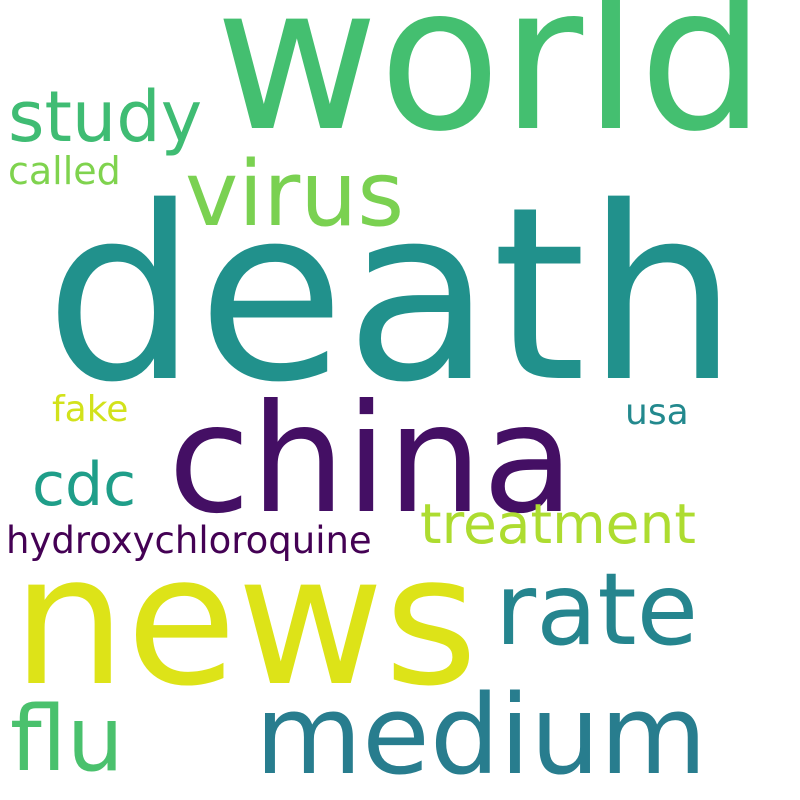 The image size is (800, 800). What do you see at coordinates (657, 412) in the screenshot?
I see `word-usa: usa` at bounding box center [657, 412].